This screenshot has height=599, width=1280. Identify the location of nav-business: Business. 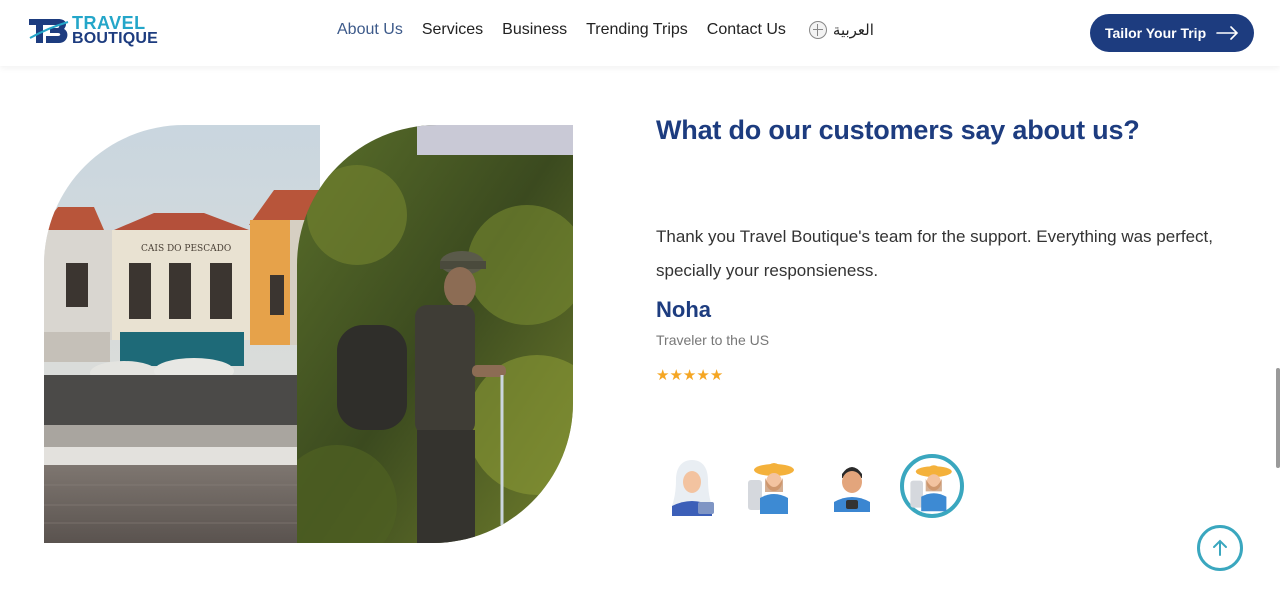
(534, 30).